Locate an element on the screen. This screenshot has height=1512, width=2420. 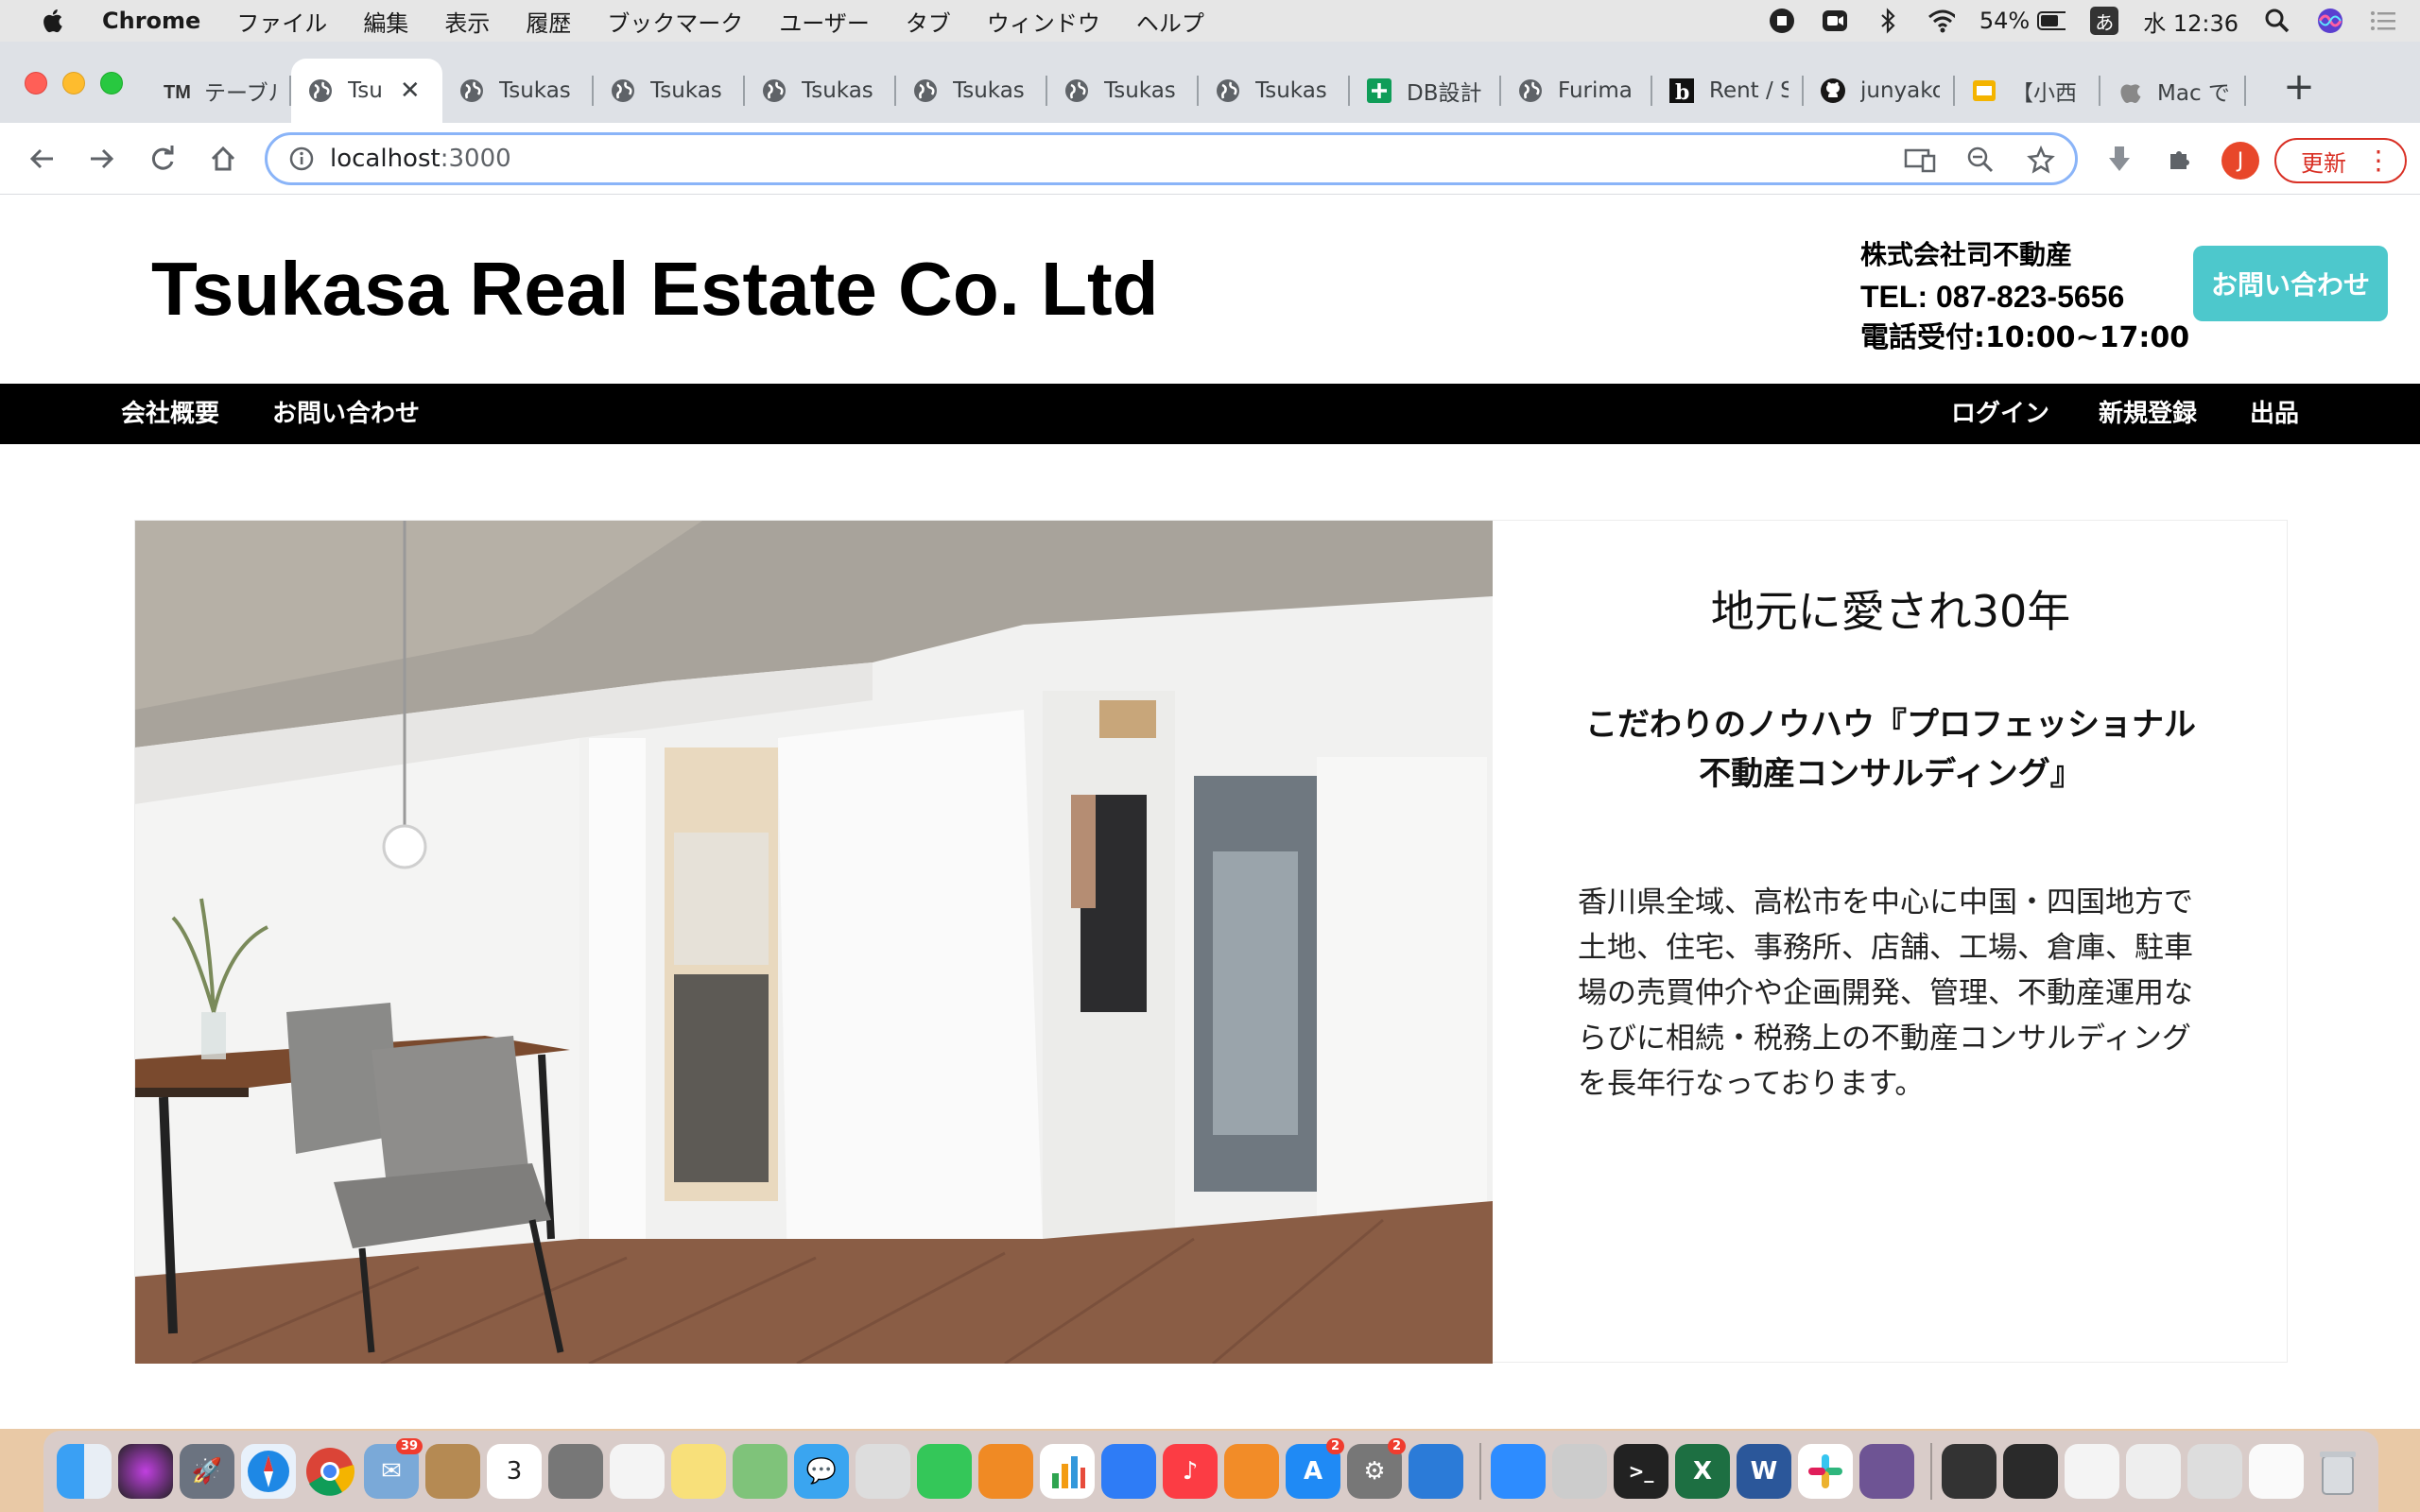
books-icon is located at coordinates (1251, 1471).